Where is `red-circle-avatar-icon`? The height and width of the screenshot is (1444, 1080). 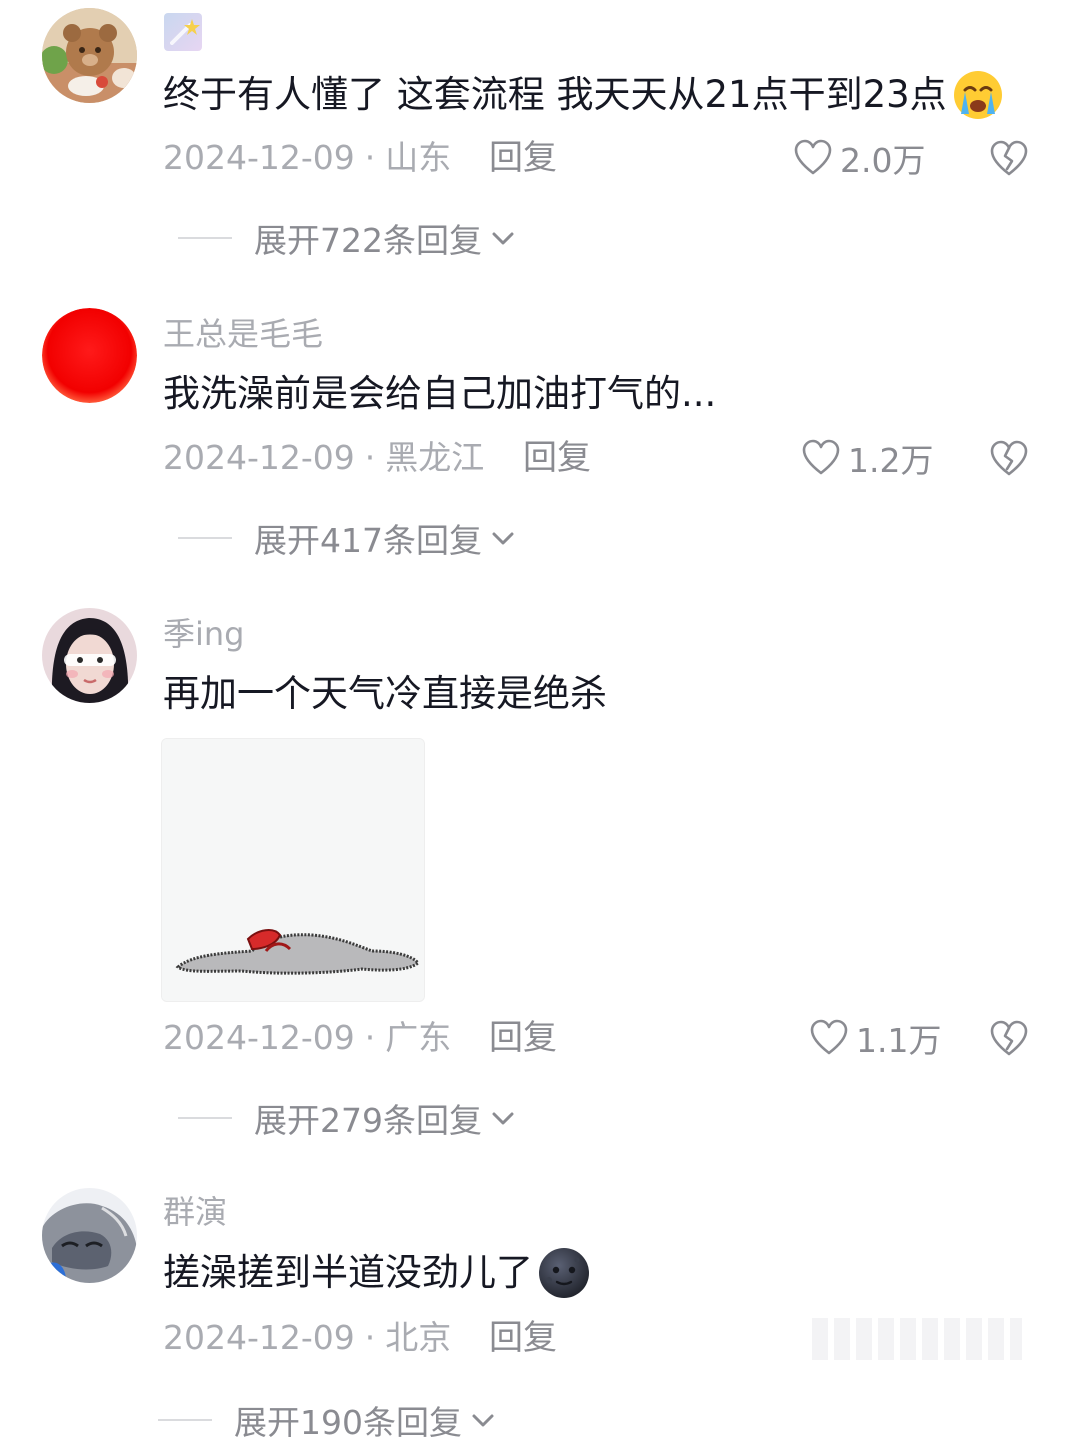 red-circle-avatar-icon is located at coordinates (89, 355).